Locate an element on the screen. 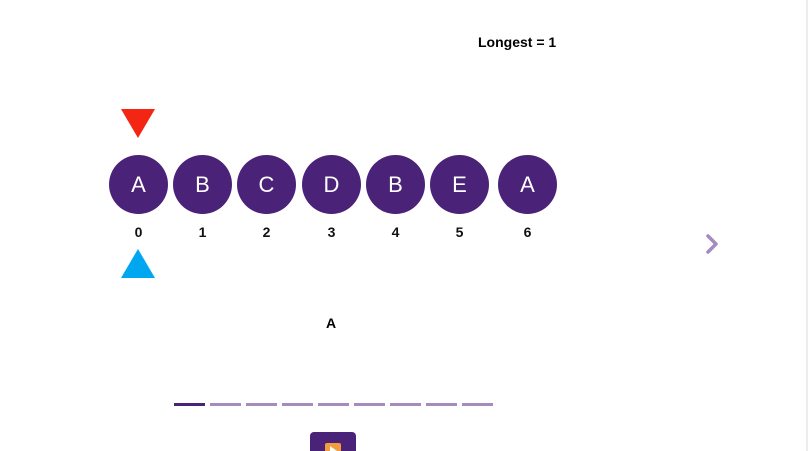  array-cell-3: D is located at coordinates (331, 184).